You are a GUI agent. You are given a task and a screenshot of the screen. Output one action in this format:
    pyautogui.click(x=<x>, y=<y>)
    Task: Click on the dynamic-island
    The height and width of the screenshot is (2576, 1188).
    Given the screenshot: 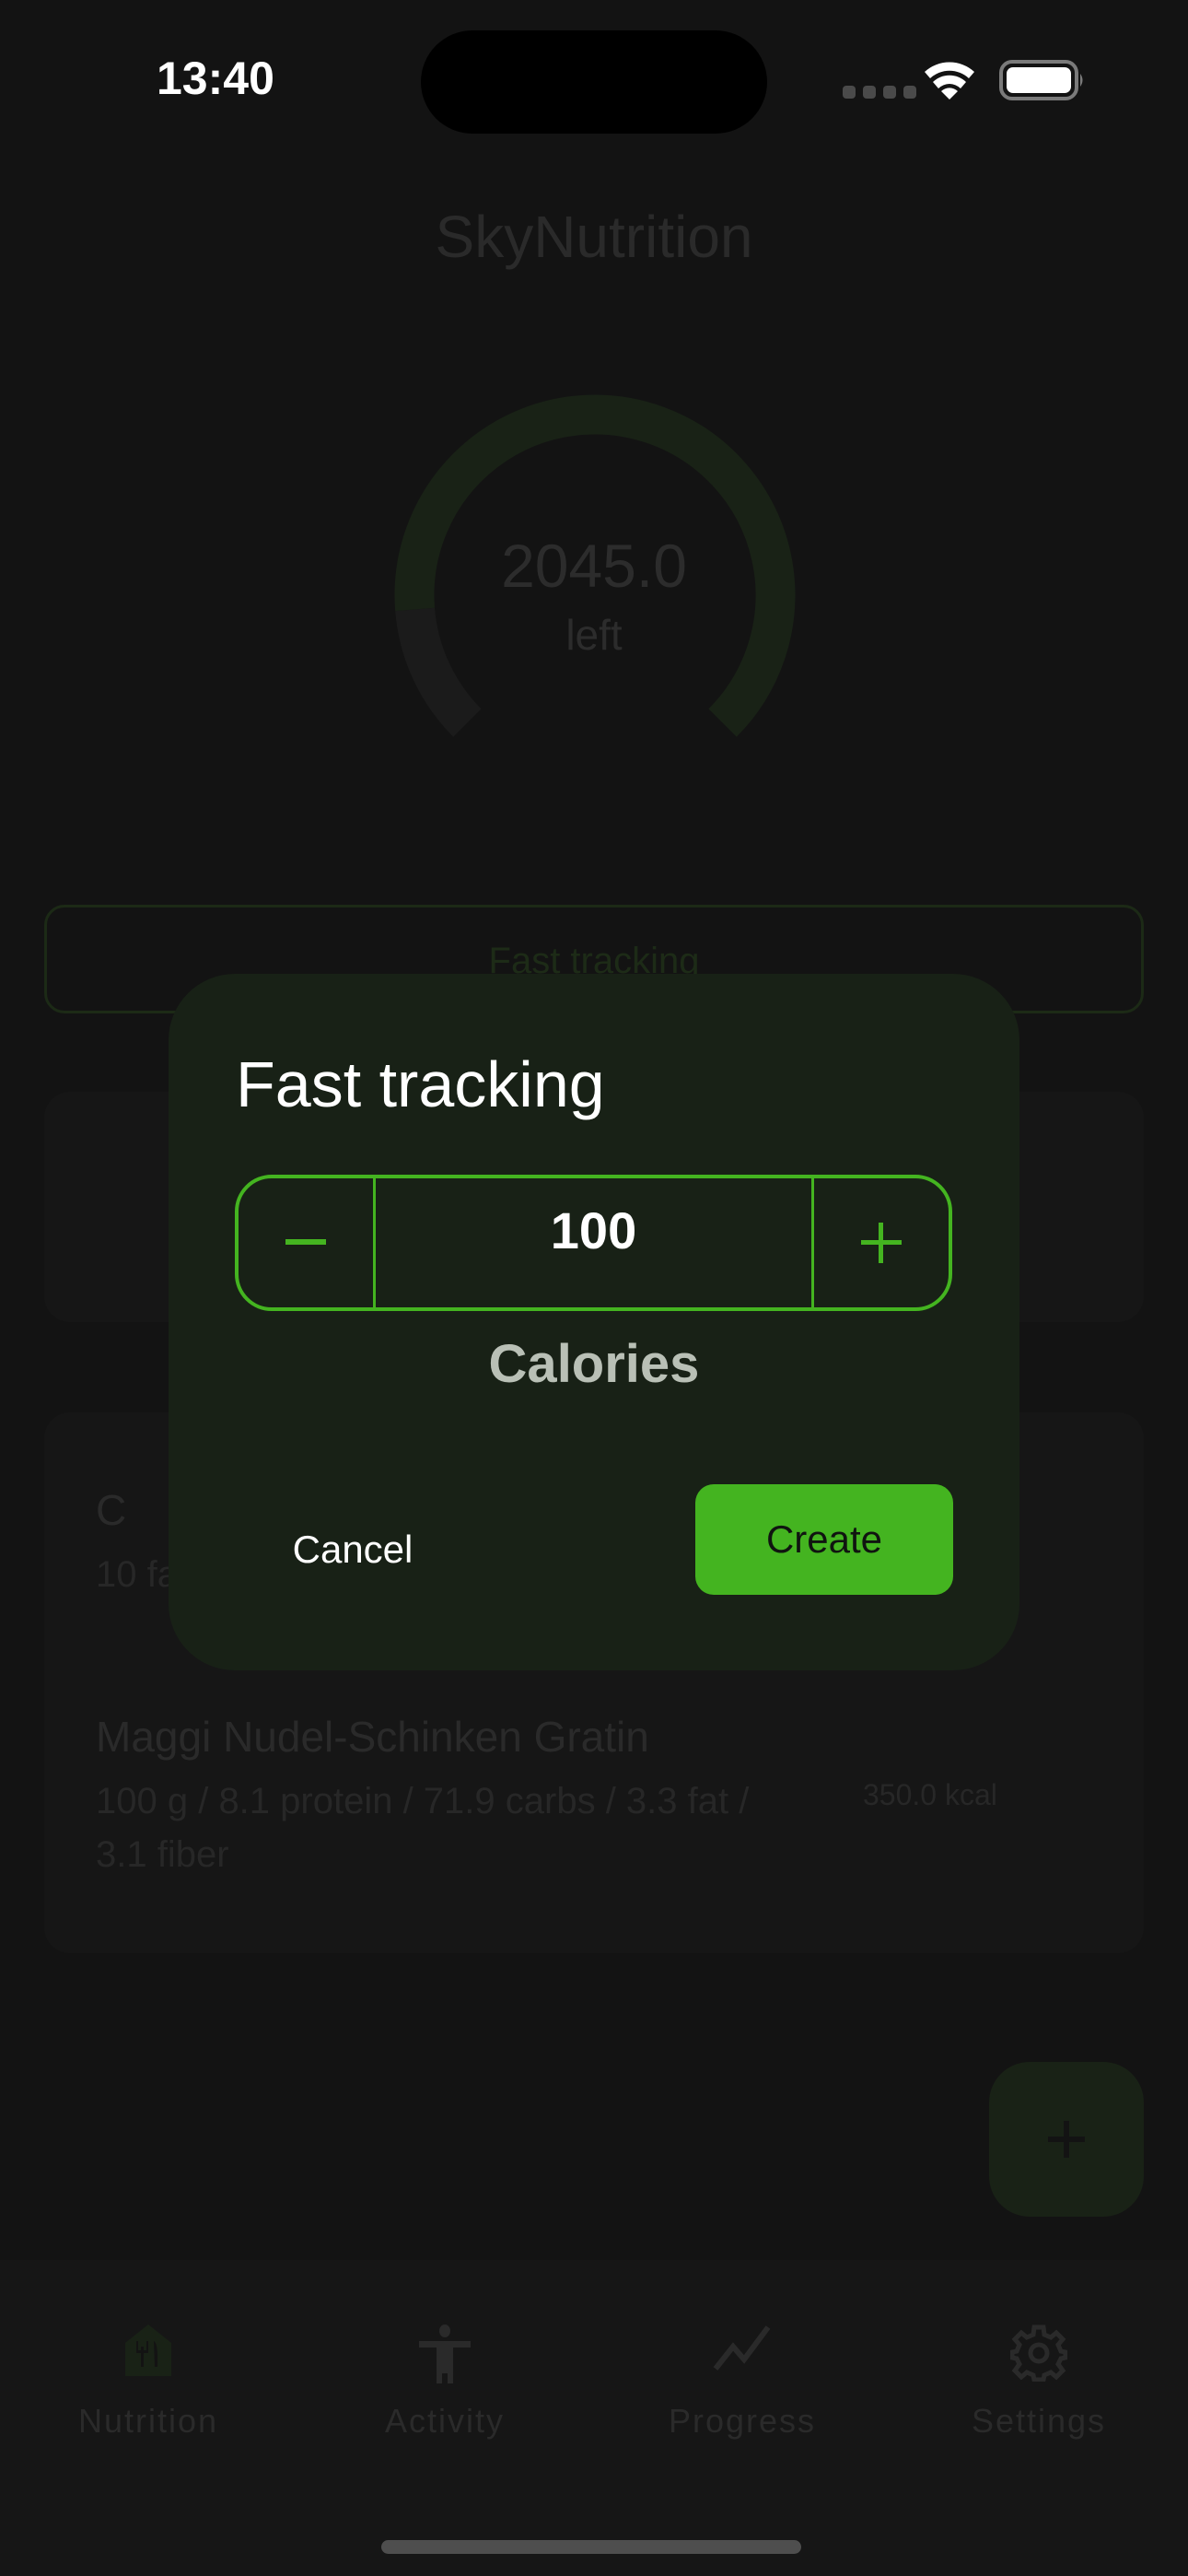 What is the action you would take?
    pyautogui.click(x=594, y=82)
    